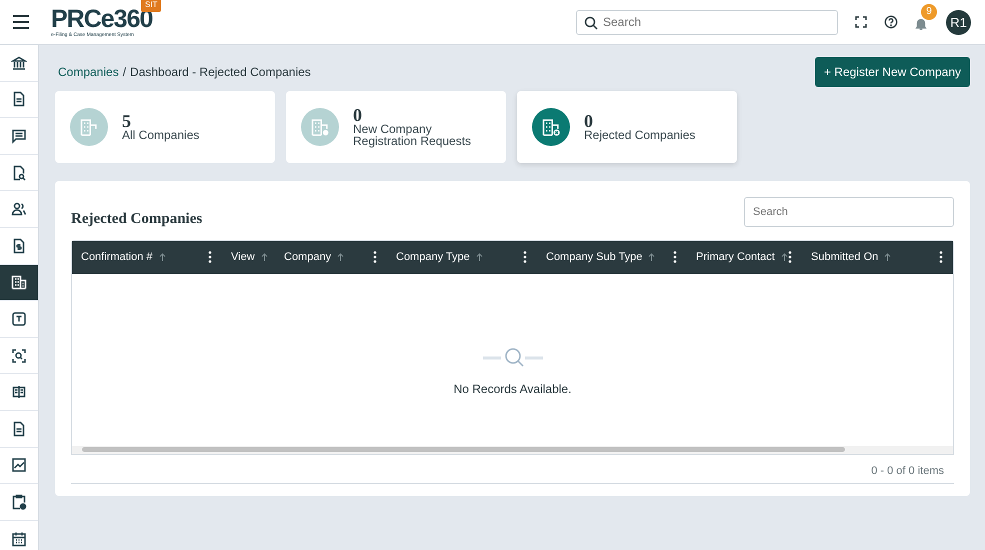  What do you see at coordinates (640, 135) in the screenshot?
I see `card-label: Rejected Companies` at bounding box center [640, 135].